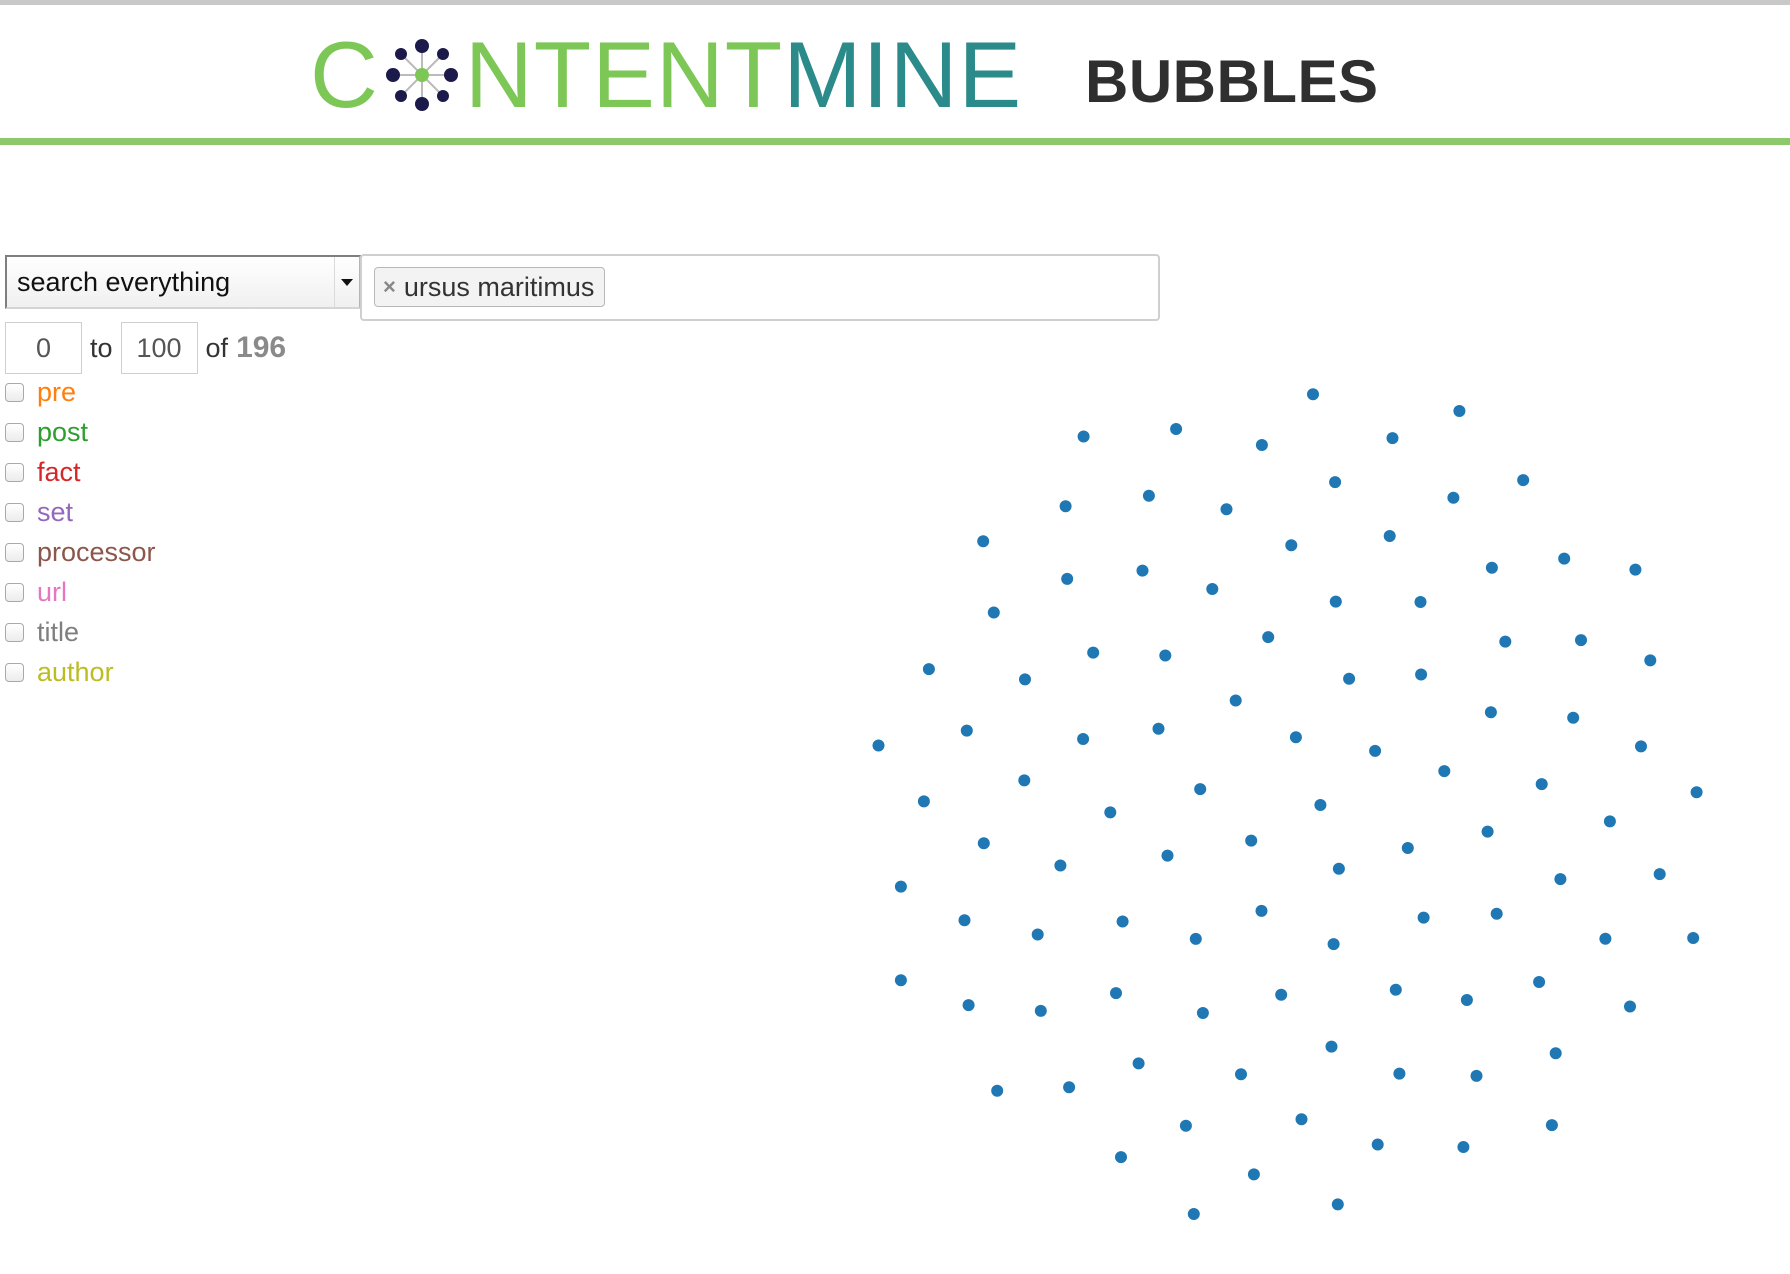  What do you see at coordinates (58, 632) in the screenshot?
I see `facet-label: title` at bounding box center [58, 632].